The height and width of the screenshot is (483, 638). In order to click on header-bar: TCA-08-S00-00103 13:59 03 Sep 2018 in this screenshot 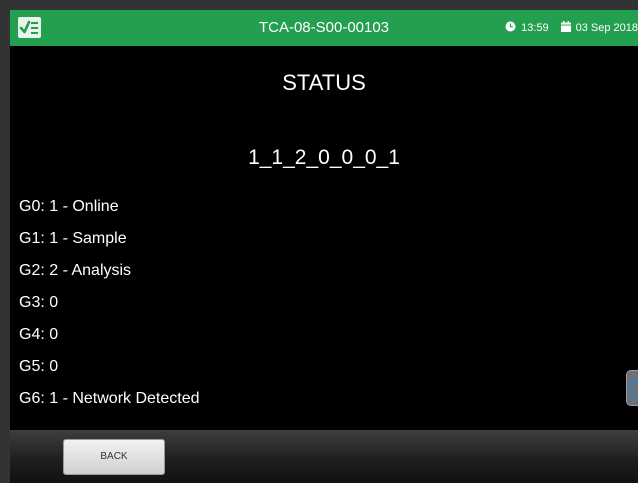, I will do `click(324, 28)`.